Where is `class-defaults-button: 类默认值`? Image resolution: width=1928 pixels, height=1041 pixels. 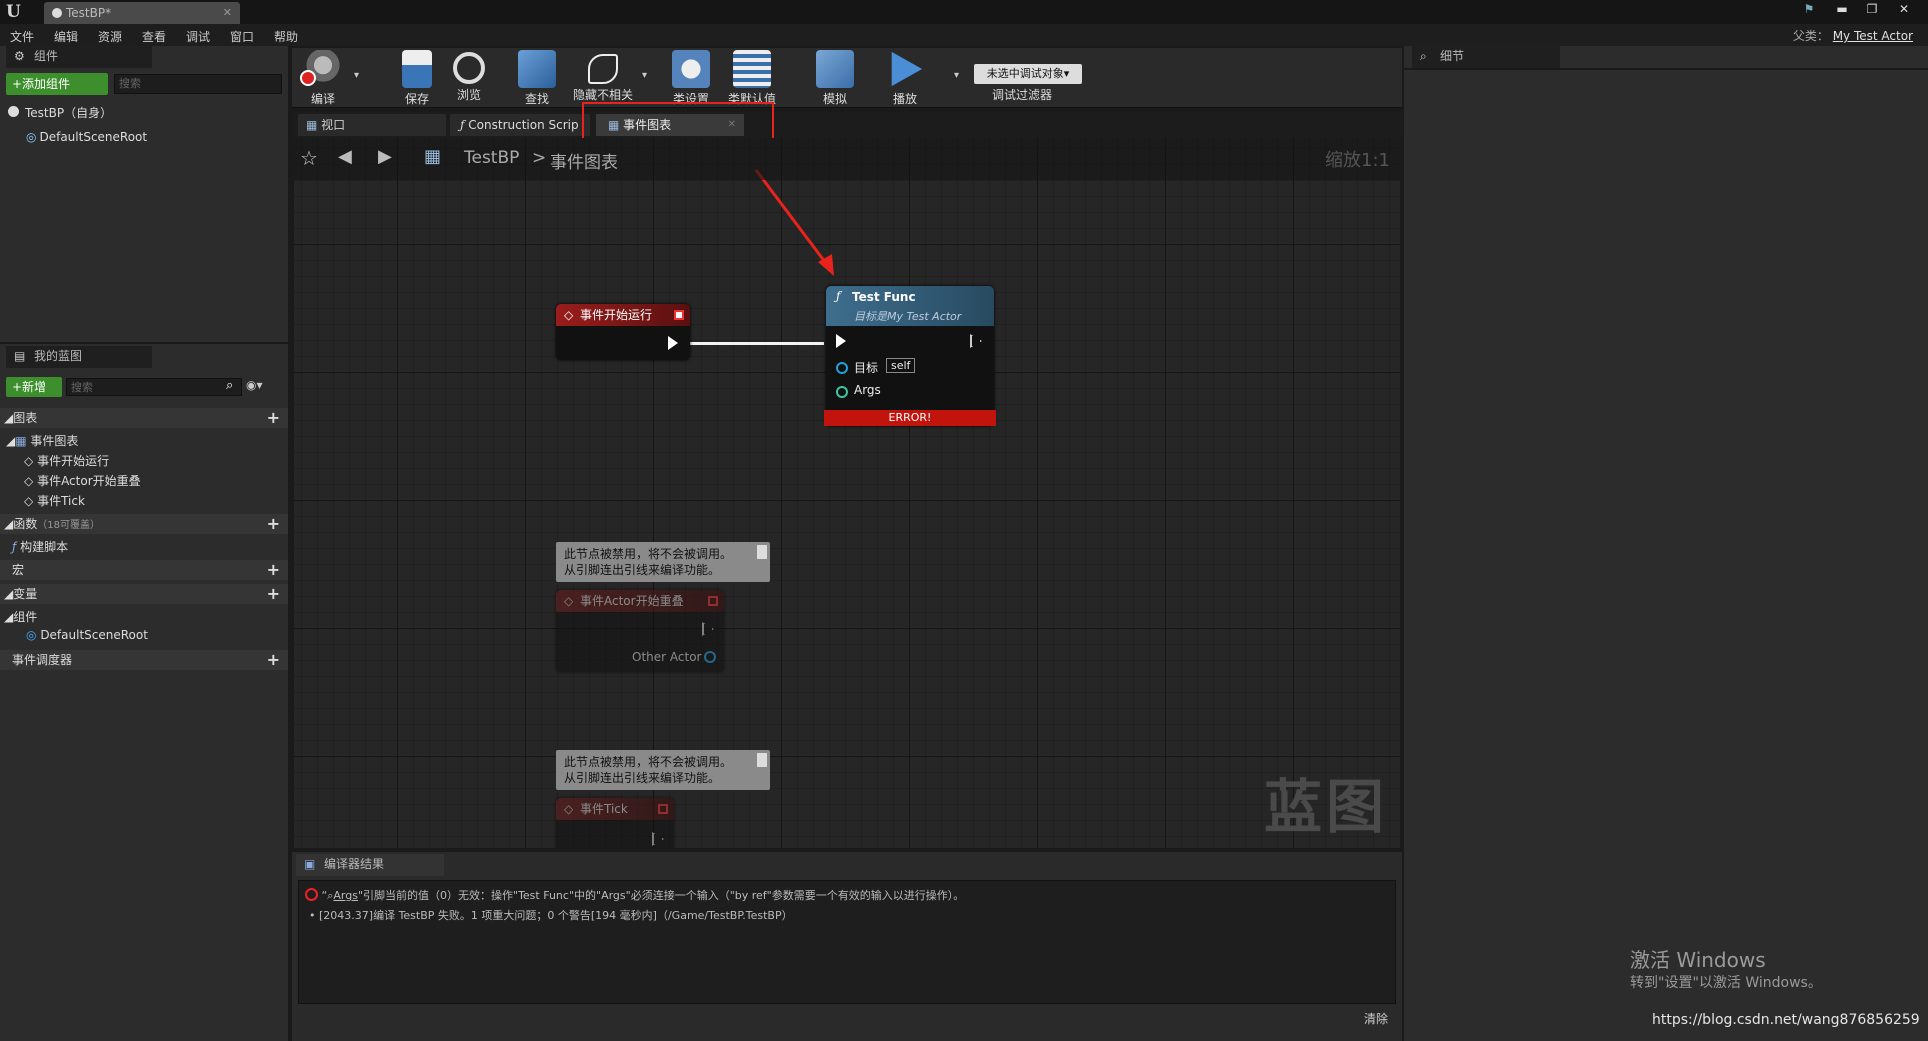
class-defaults-button: 类默认值 is located at coordinates (752, 78).